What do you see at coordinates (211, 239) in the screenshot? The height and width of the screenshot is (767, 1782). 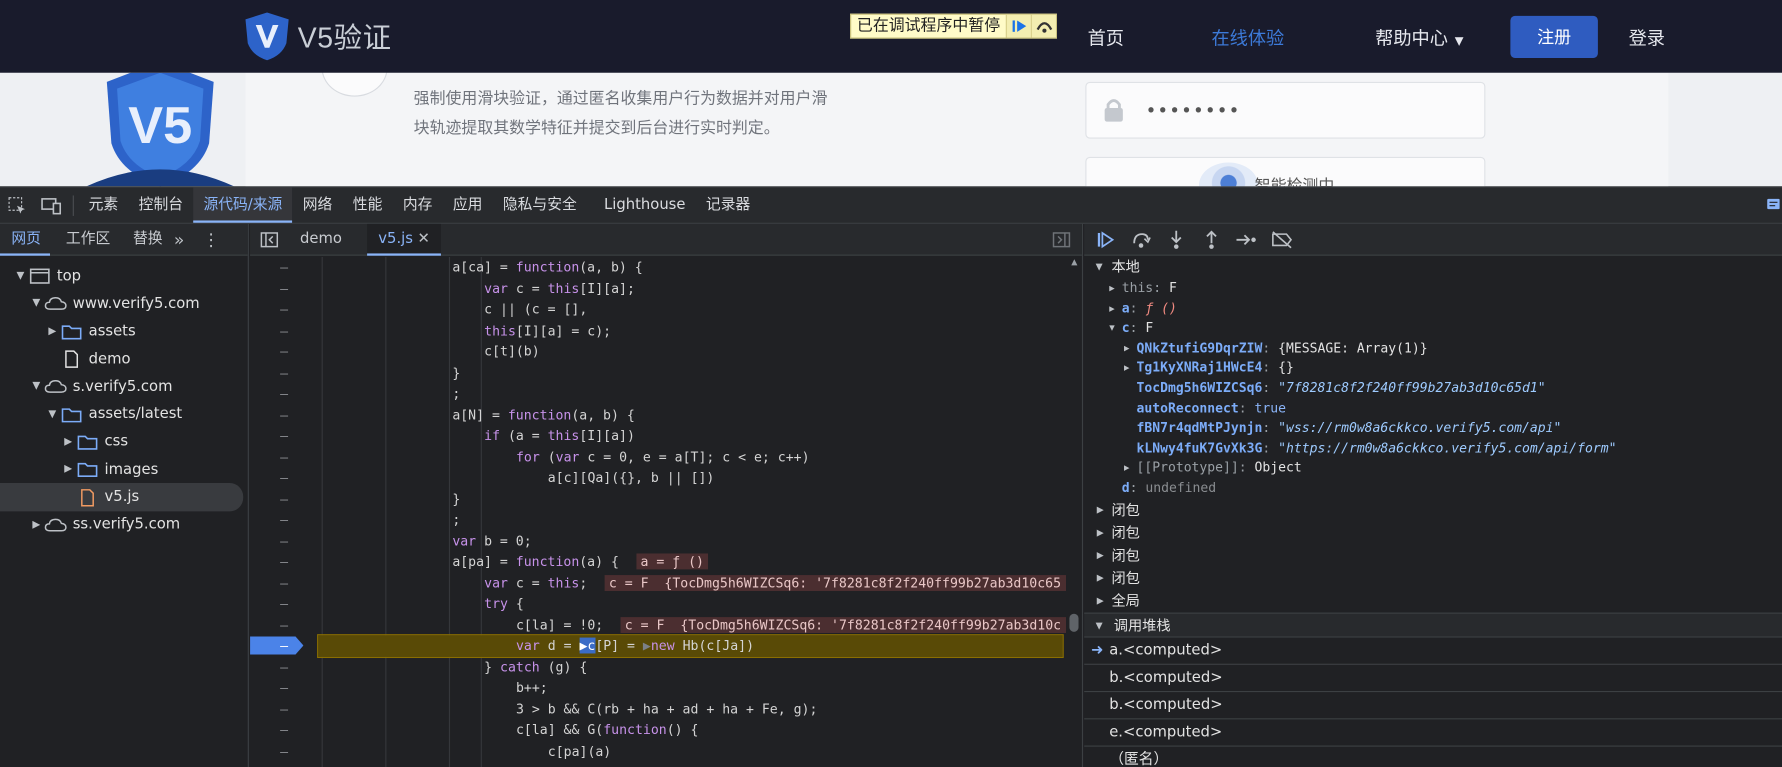 I see `kebab-menu-icon: ⋮` at bounding box center [211, 239].